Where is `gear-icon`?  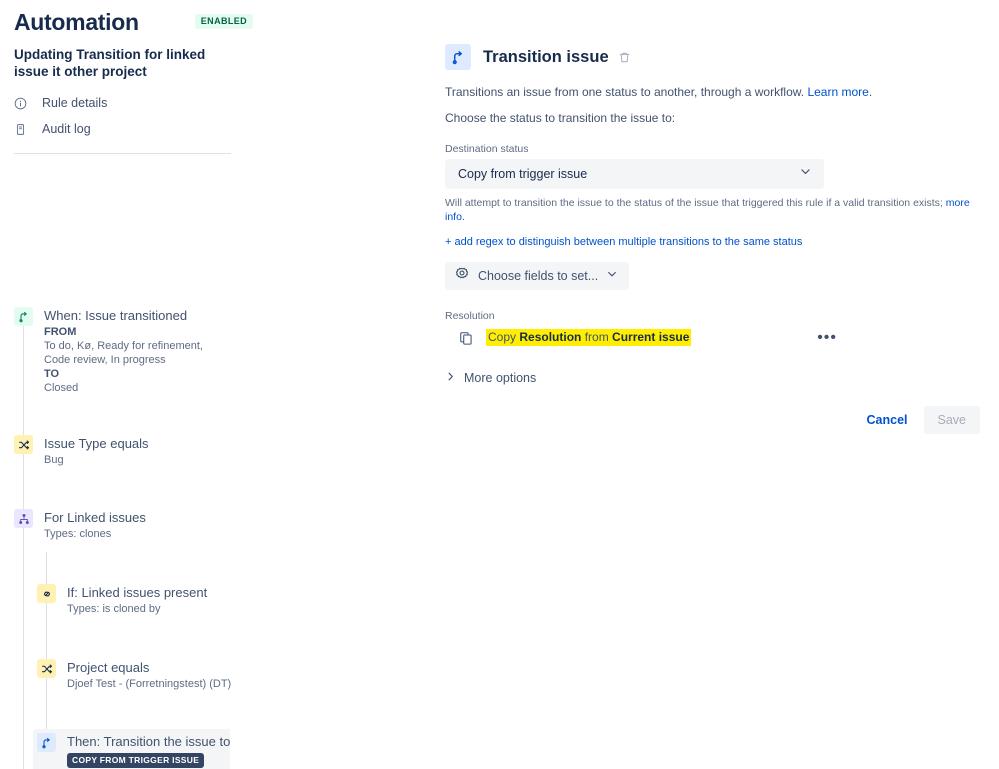 gear-icon is located at coordinates (462, 276).